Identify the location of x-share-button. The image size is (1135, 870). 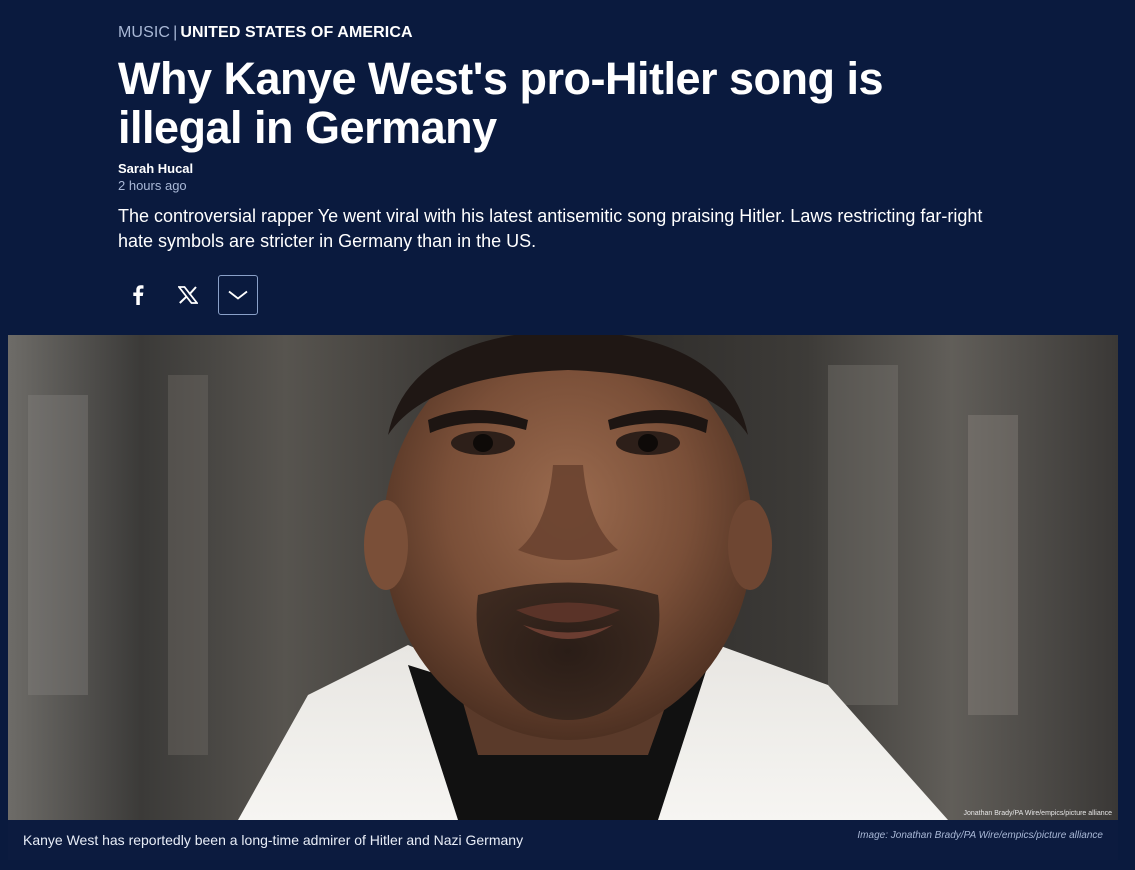
(188, 295).